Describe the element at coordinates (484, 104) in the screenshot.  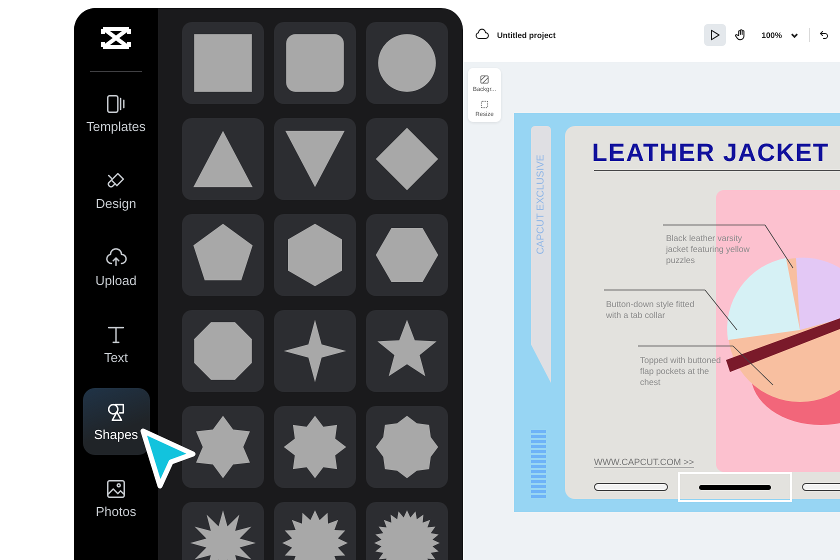
I see `resize-icon` at that location.